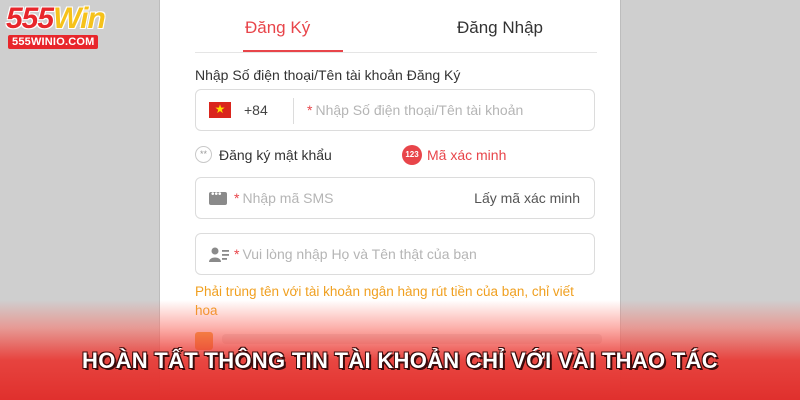 The image size is (800, 400). I want to click on tab-login: Đăng Nhập, so click(500, 28).